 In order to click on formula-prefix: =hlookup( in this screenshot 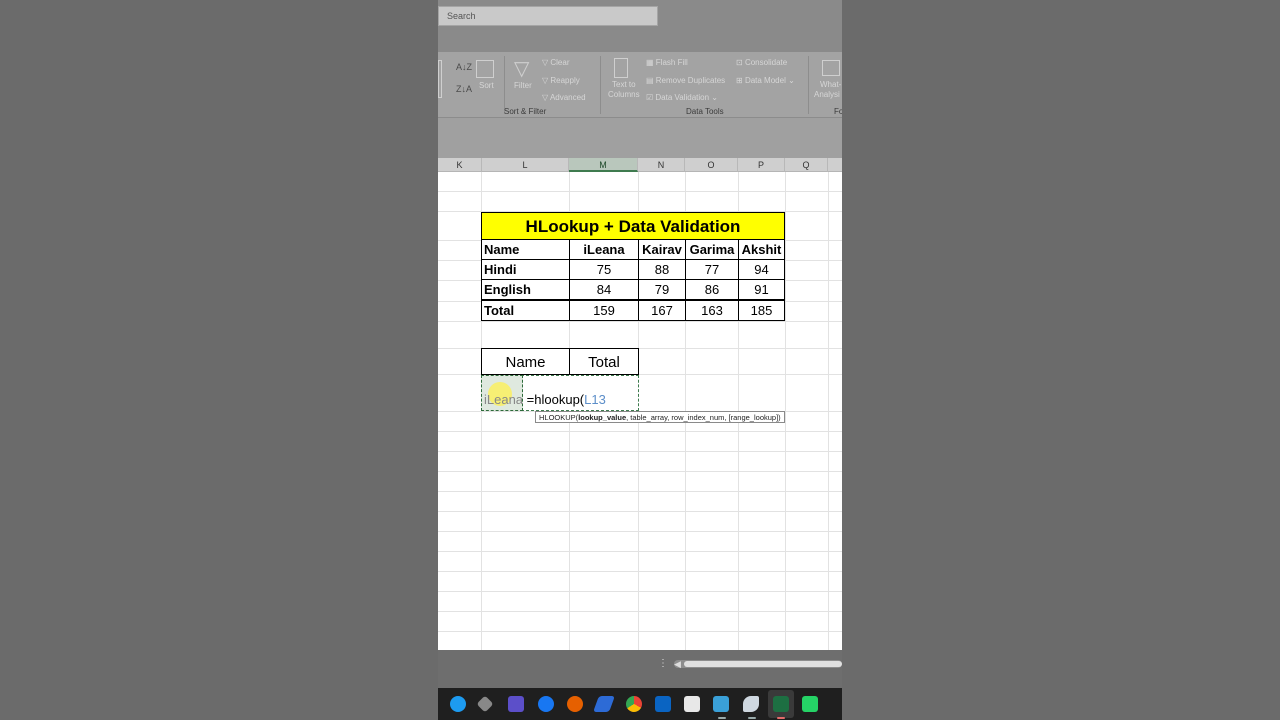, I will do `click(555, 399)`.